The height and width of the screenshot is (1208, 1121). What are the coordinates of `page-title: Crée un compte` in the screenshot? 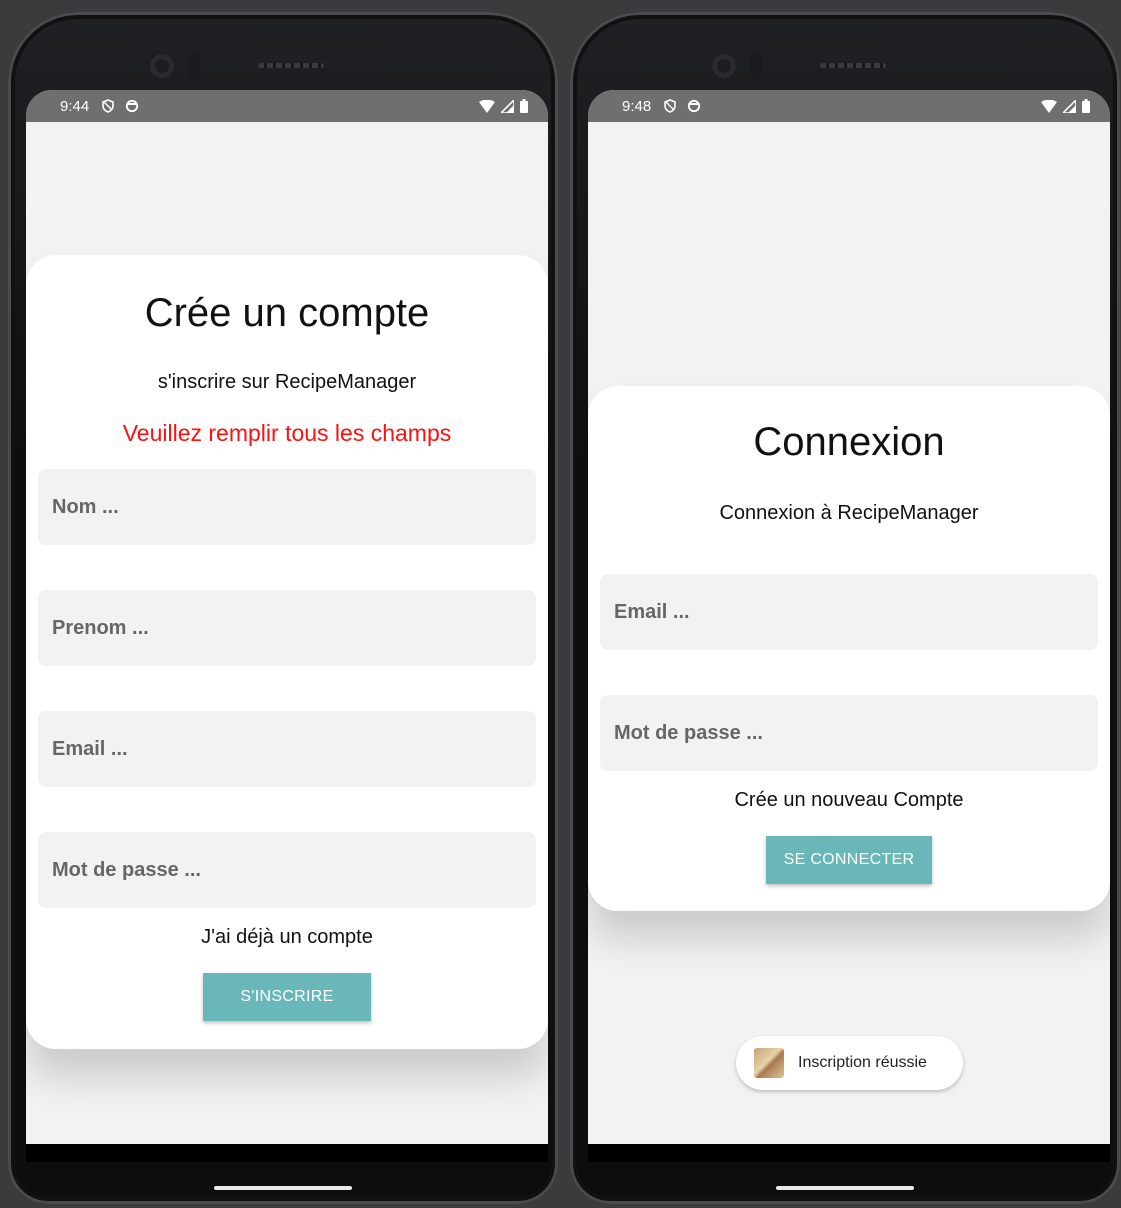 It's located at (287, 313).